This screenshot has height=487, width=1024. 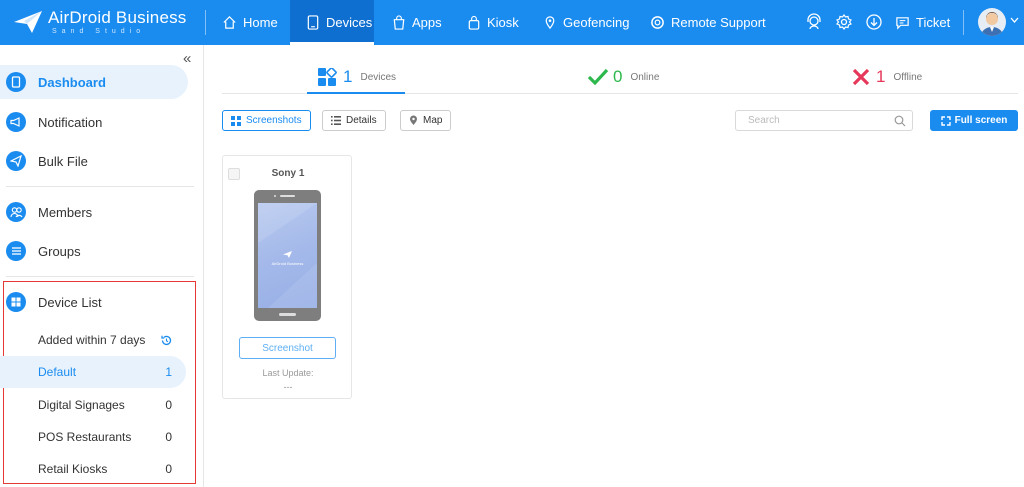 What do you see at coordinates (814, 22) in the screenshot?
I see `support-agent-icon` at bounding box center [814, 22].